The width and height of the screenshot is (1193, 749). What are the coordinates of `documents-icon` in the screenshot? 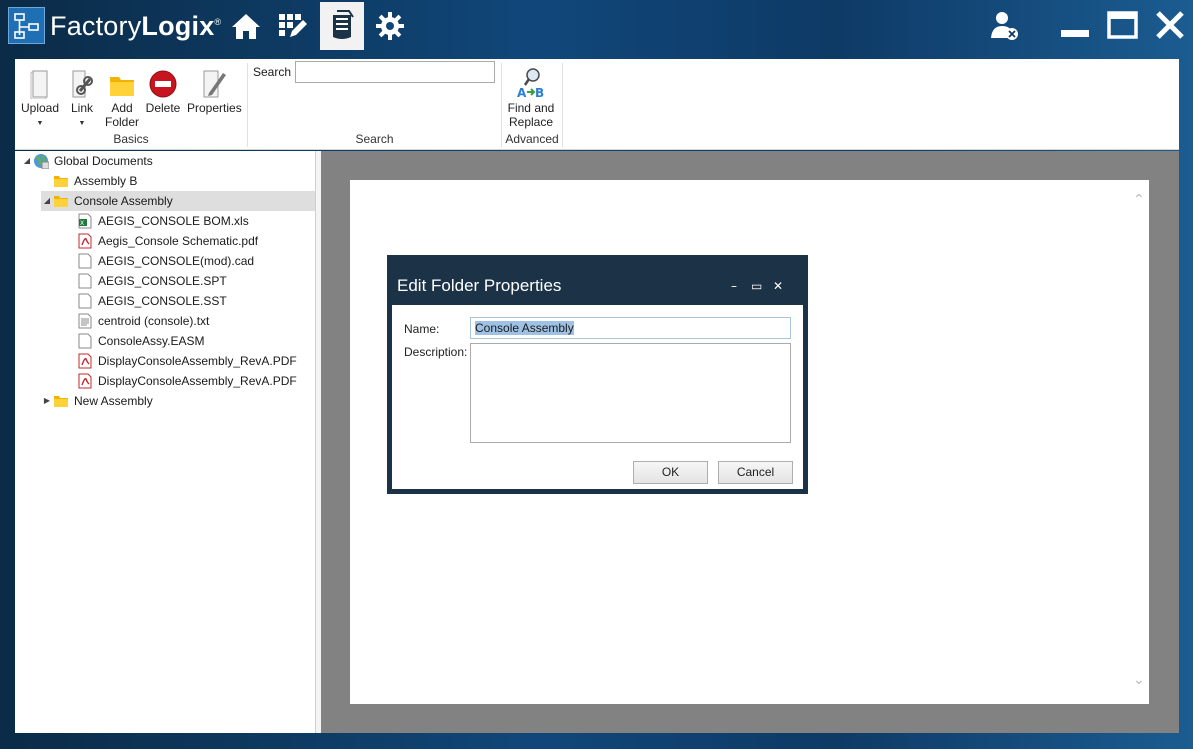 It's located at (342, 26).